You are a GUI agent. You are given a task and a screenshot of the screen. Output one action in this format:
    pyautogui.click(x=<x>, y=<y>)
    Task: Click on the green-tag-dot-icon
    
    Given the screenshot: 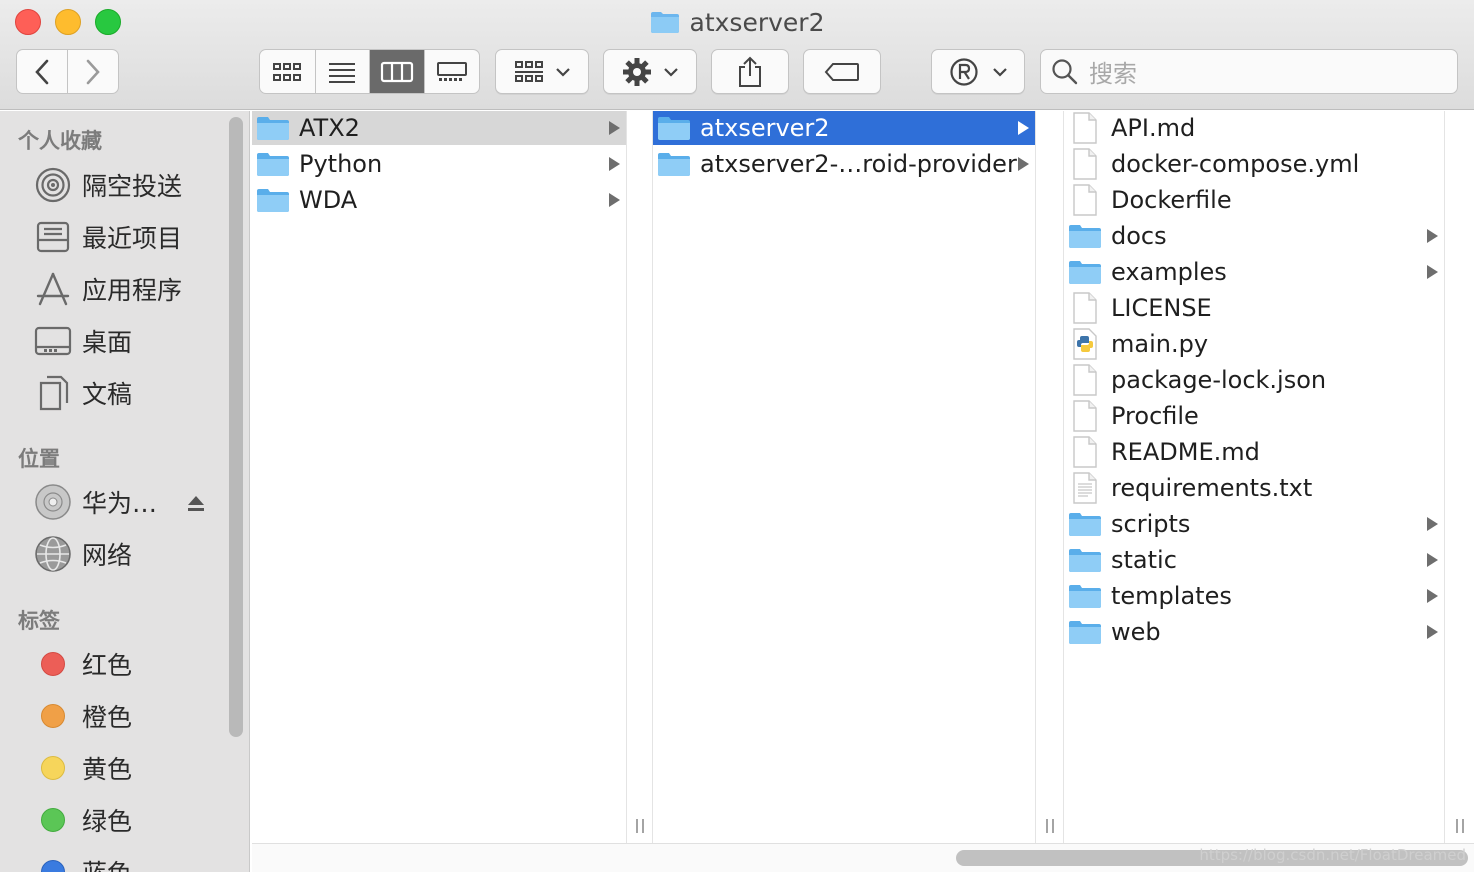 What is the action you would take?
    pyautogui.click(x=53, y=820)
    